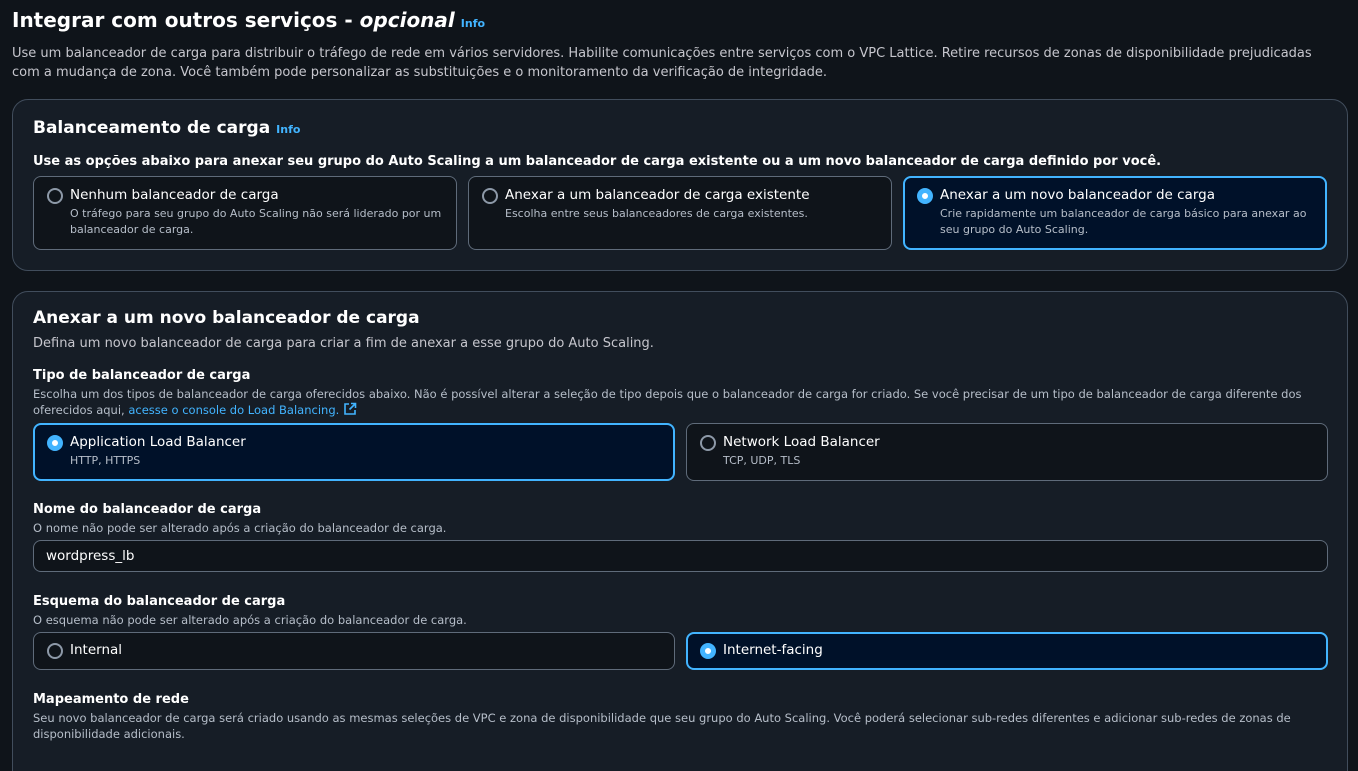  What do you see at coordinates (234, 410) in the screenshot?
I see `load-balancing-console-link-text: acesse o console do Load Balancing.` at bounding box center [234, 410].